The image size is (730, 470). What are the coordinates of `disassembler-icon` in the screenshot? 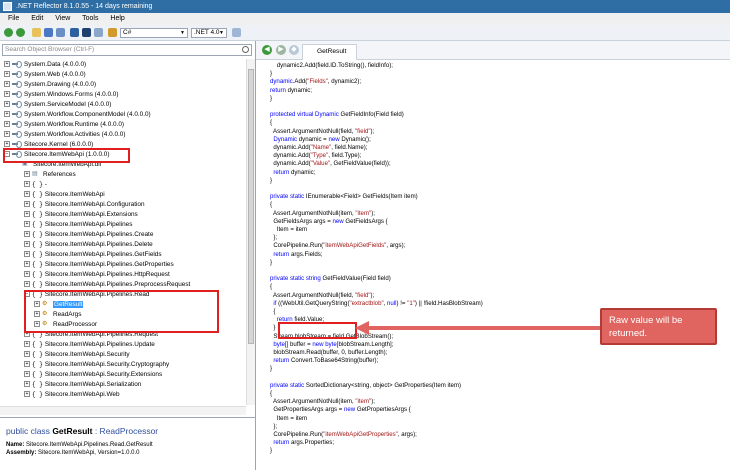 It's located at (86, 32).